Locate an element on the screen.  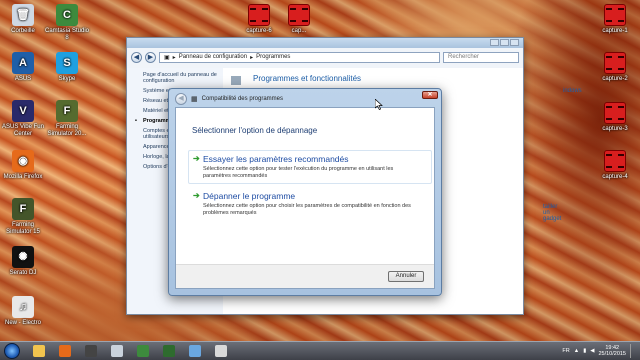
option-title: Dépanner le programme is located at coordinates (249, 196).